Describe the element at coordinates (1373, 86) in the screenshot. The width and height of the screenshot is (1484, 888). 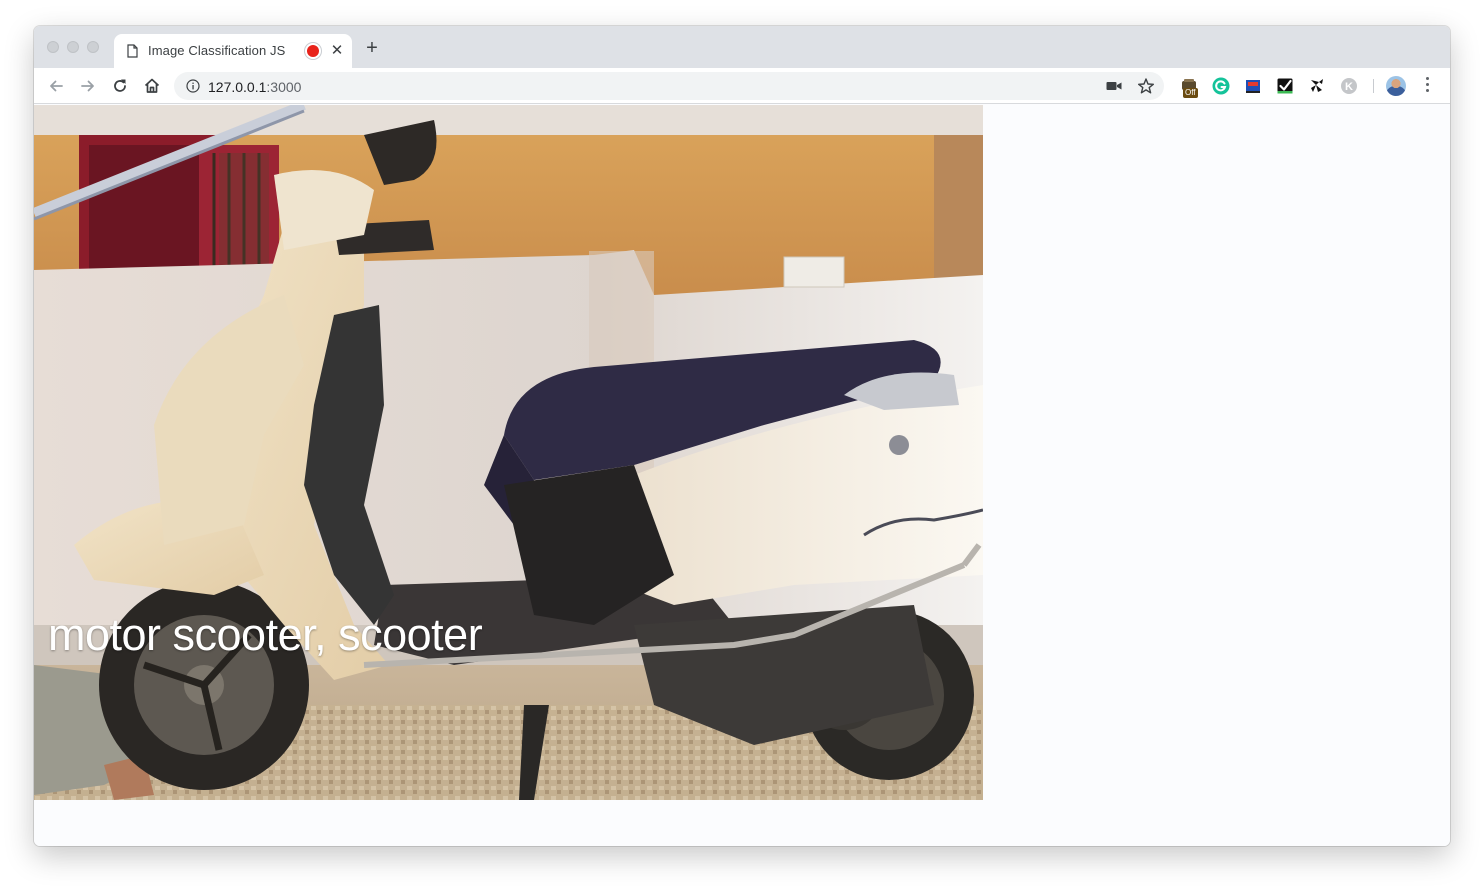
I see `toolbar-separator` at that location.